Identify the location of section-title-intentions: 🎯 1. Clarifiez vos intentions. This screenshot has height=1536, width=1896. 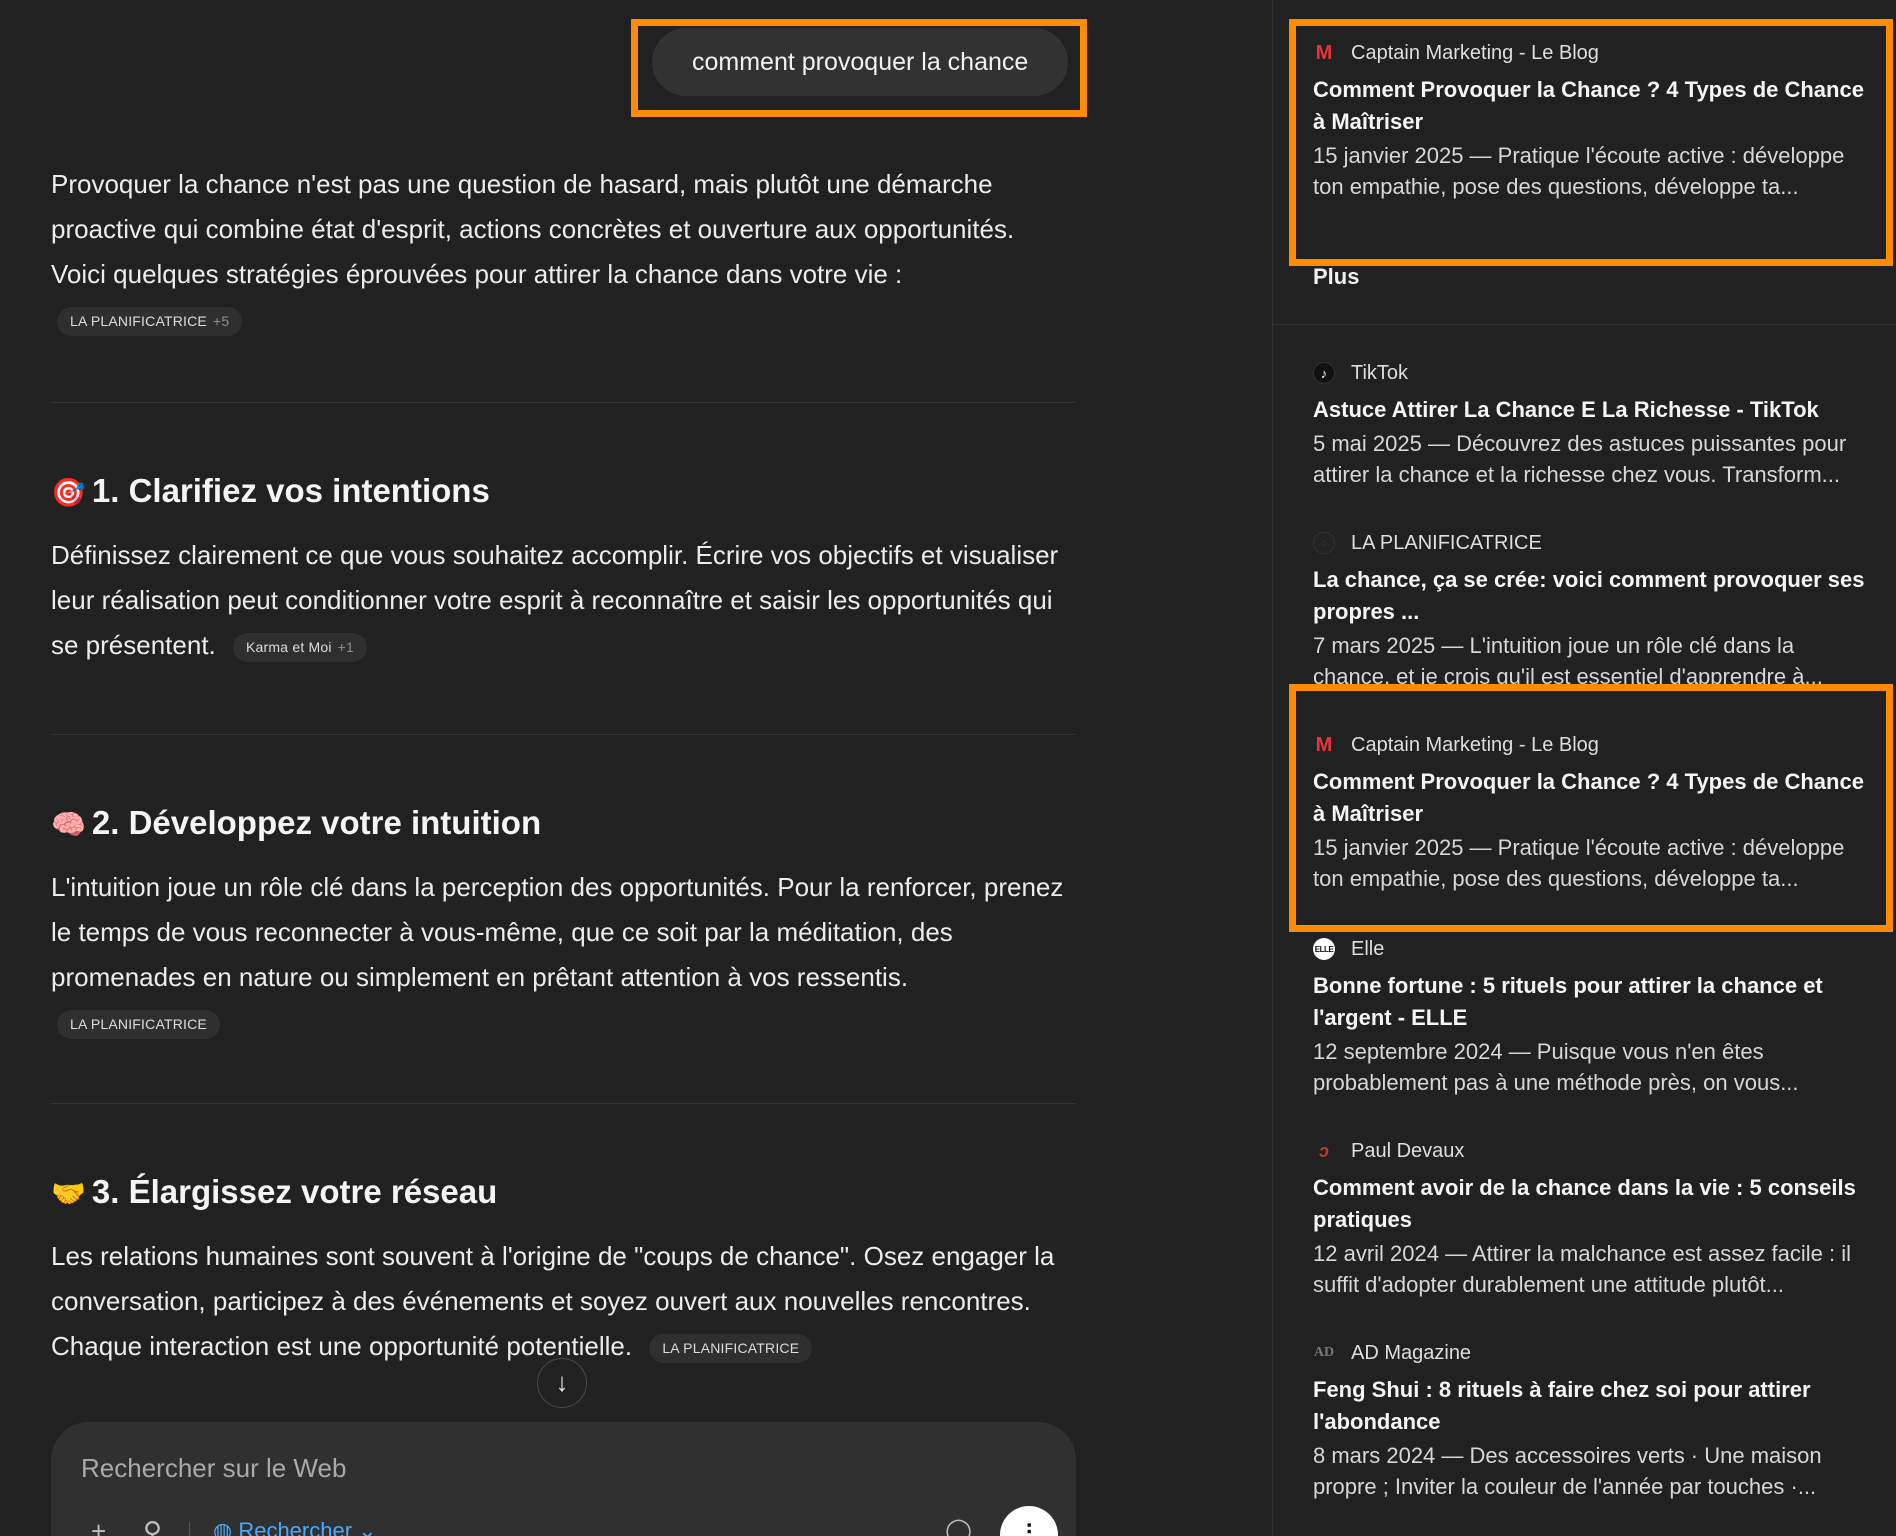
(563, 492).